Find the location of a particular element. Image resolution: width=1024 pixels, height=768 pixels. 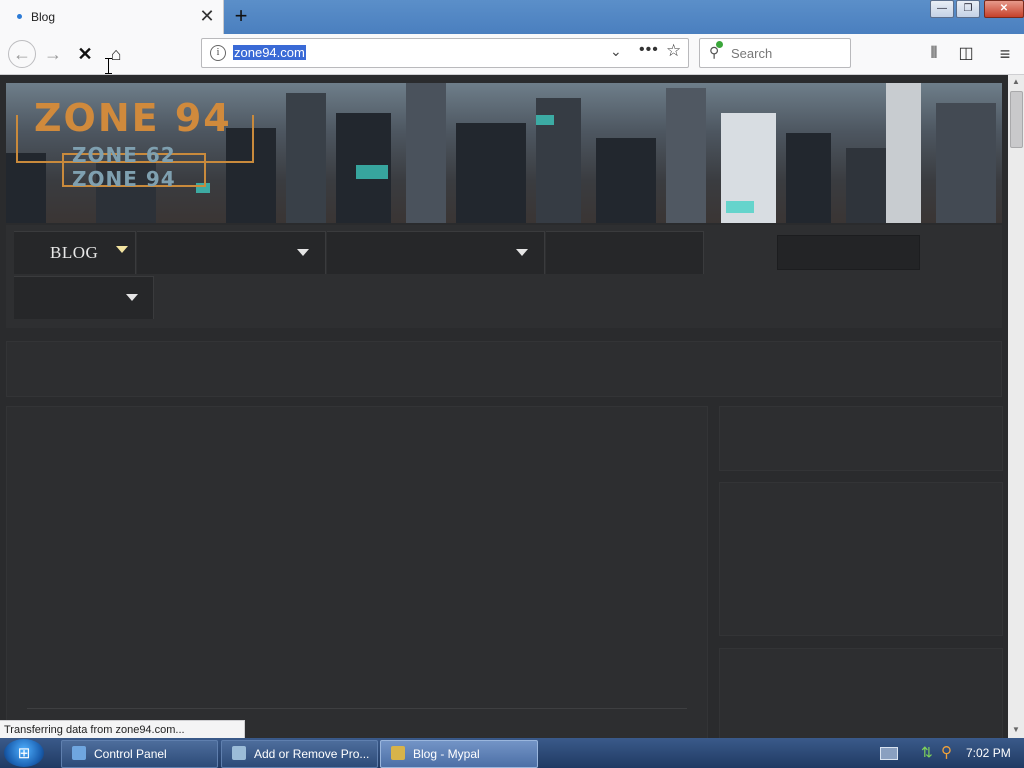

tab-favicon-icon is located at coordinates (19, 16).